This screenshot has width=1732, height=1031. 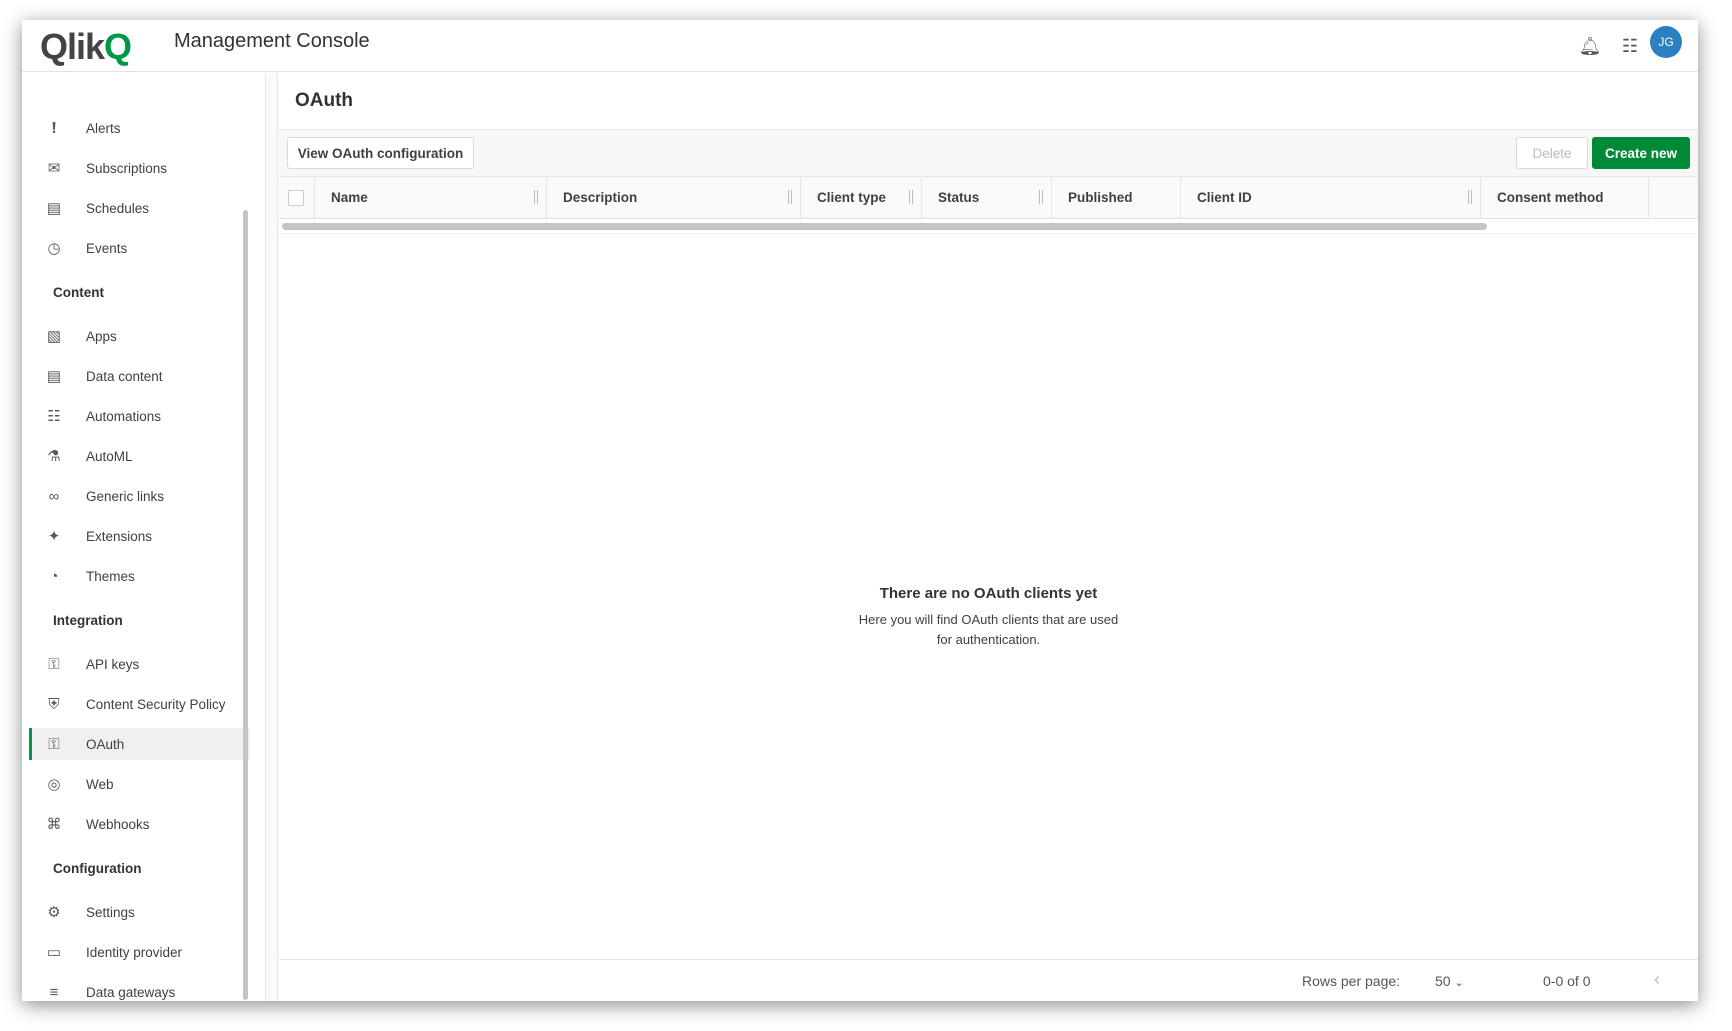 I want to click on column-label: Published, so click(x=1100, y=197).